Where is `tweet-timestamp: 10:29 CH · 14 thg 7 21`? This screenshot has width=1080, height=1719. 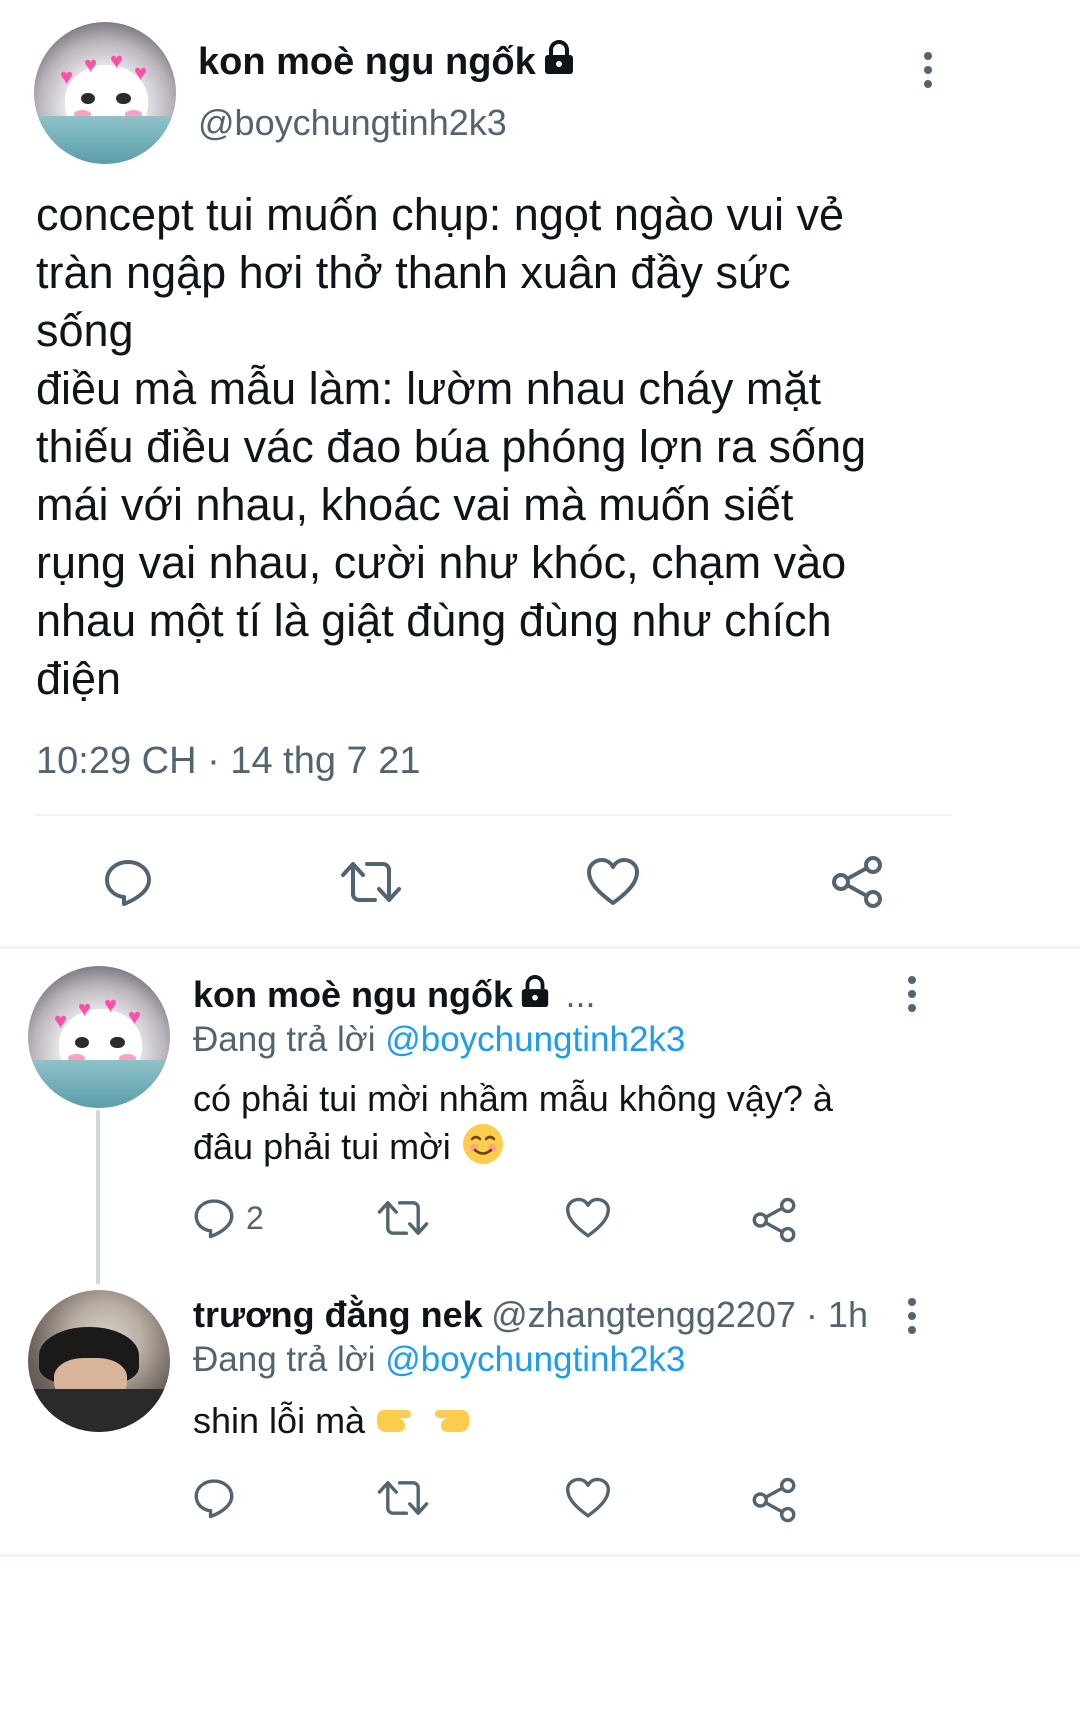
tweet-timestamp: 10:29 CH · 14 thg 7 21 is located at coordinates (228, 761).